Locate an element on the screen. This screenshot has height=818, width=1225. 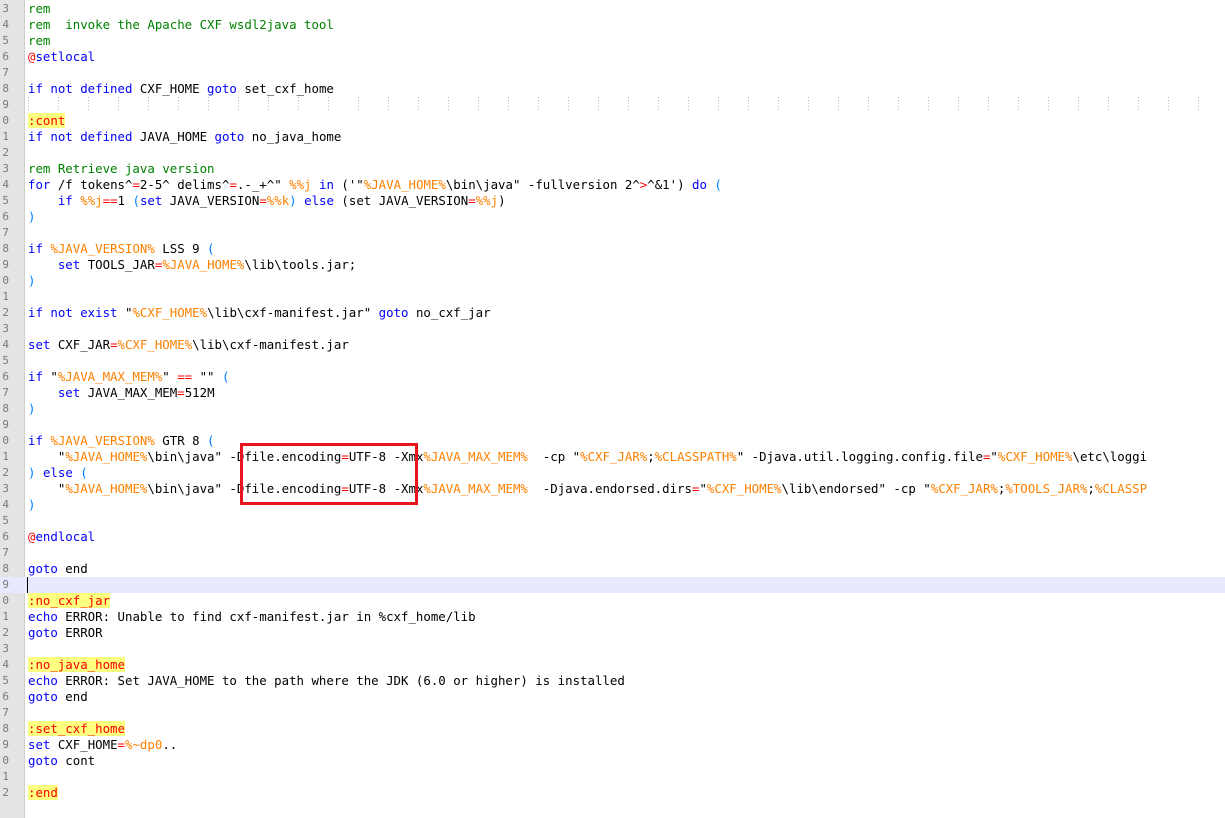
code-line: 8 goto end is located at coordinates (612, 569).